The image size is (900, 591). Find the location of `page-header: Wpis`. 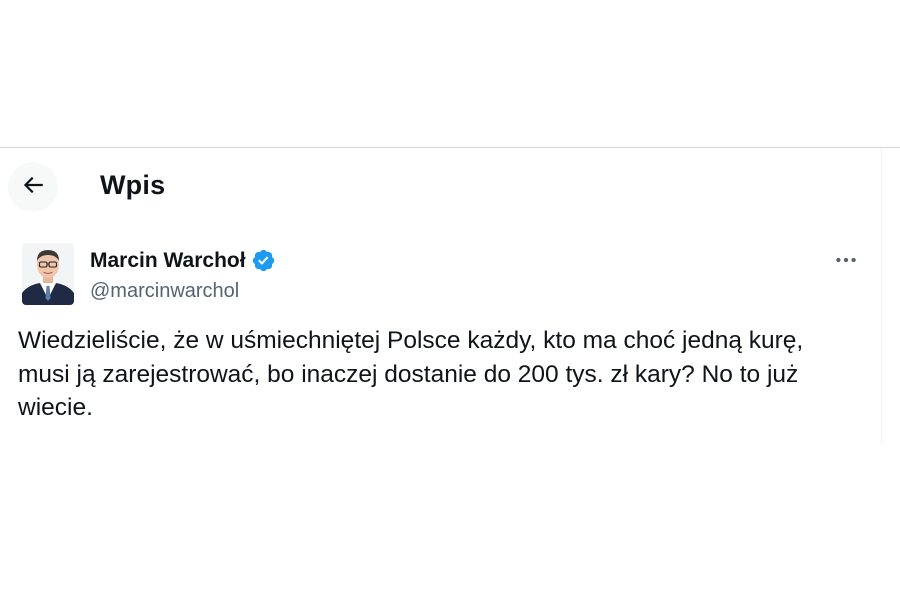

page-header: Wpis is located at coordinates (440, 188).